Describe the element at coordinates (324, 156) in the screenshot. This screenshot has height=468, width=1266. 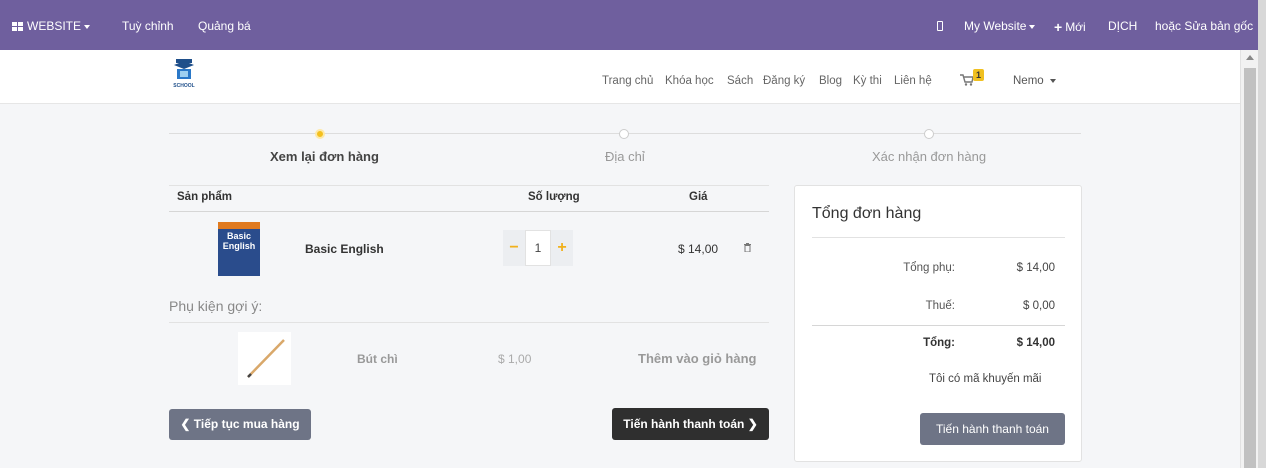
I see `step-label-review: Xem lại đơn hàng` at that location.